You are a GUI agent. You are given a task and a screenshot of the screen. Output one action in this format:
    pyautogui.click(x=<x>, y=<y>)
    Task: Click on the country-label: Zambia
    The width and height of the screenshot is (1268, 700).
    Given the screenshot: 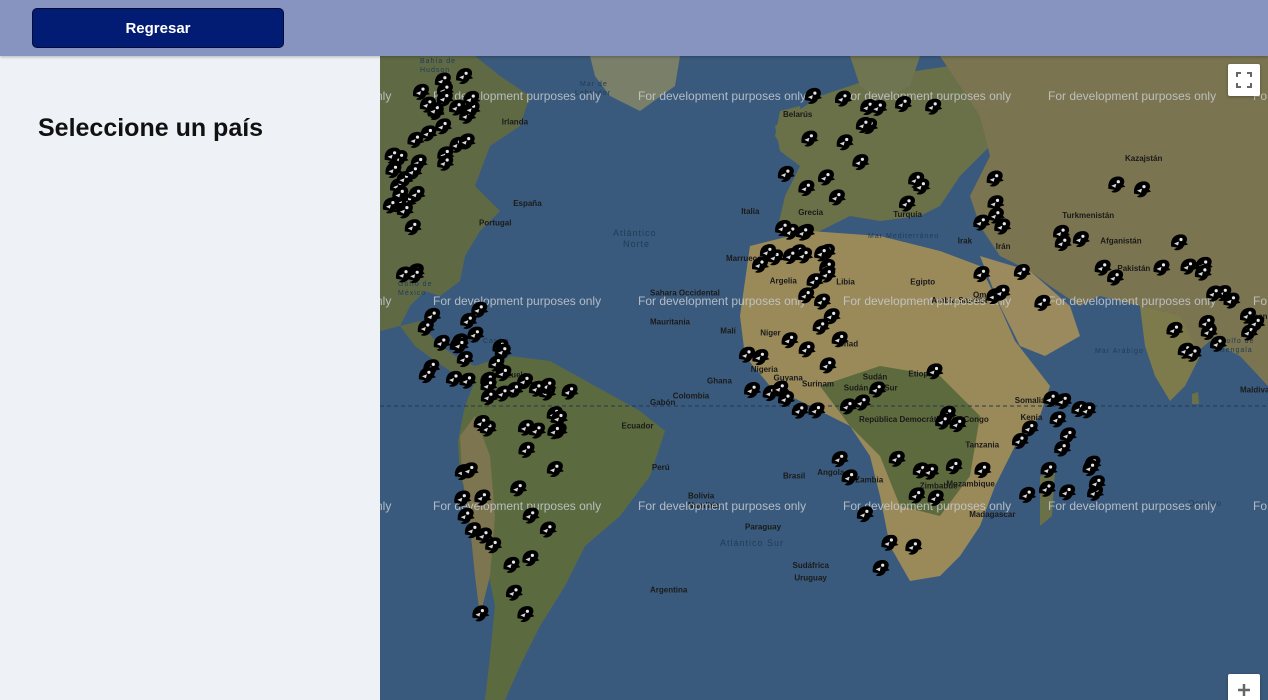 What is the action you would take?
    pyautogui.click(x=869, y=479)
    